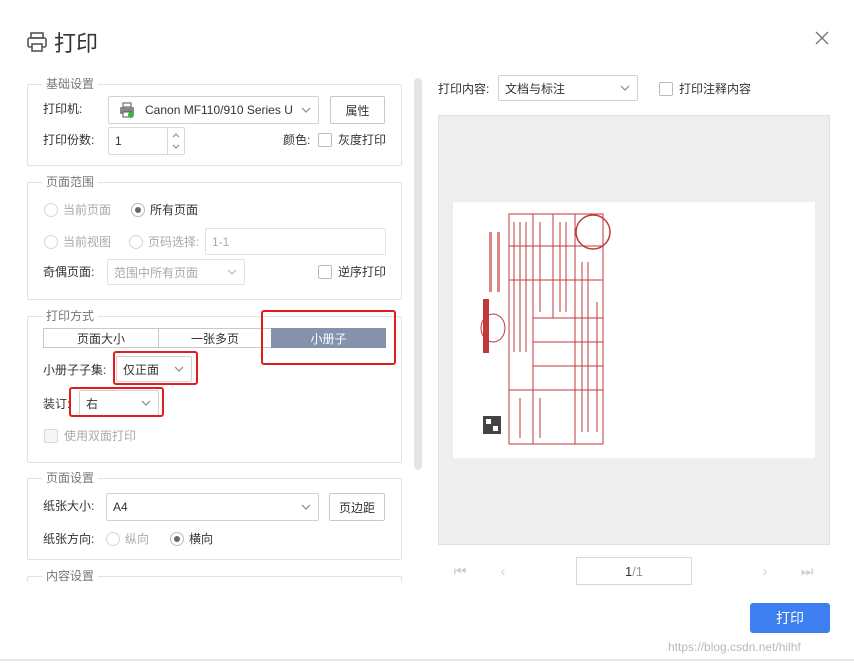 This screenshot has width=854, height=665. Describe the element at coordinates (175, 141) in the screenshot. I see `copies-spin` at that location.